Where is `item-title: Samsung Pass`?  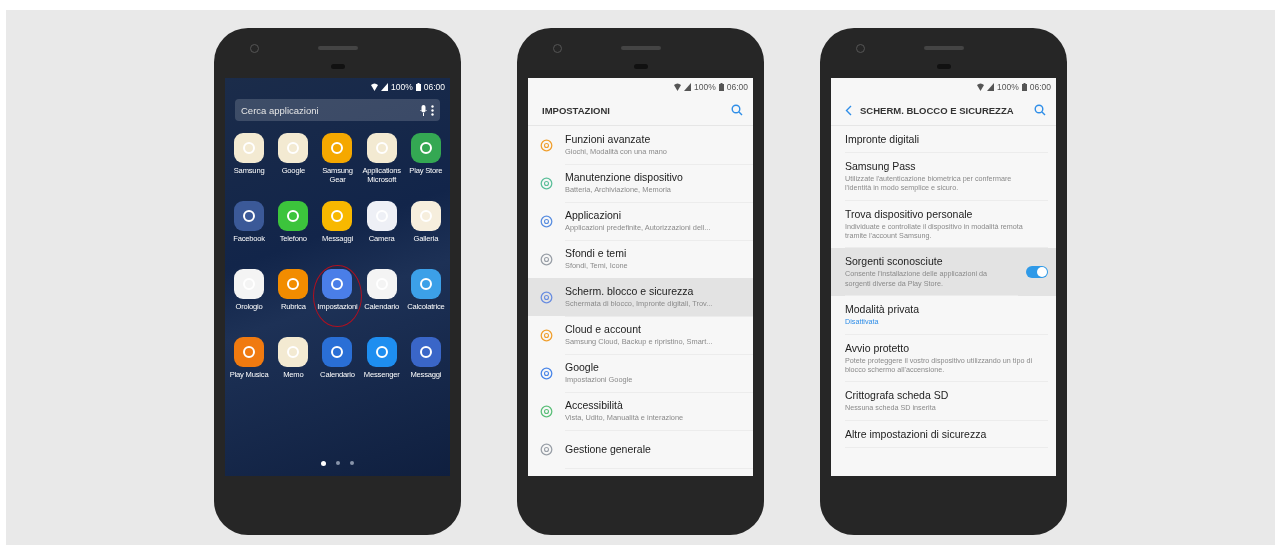 item-title: Samsung Pass is located at coordinates (881, 166).